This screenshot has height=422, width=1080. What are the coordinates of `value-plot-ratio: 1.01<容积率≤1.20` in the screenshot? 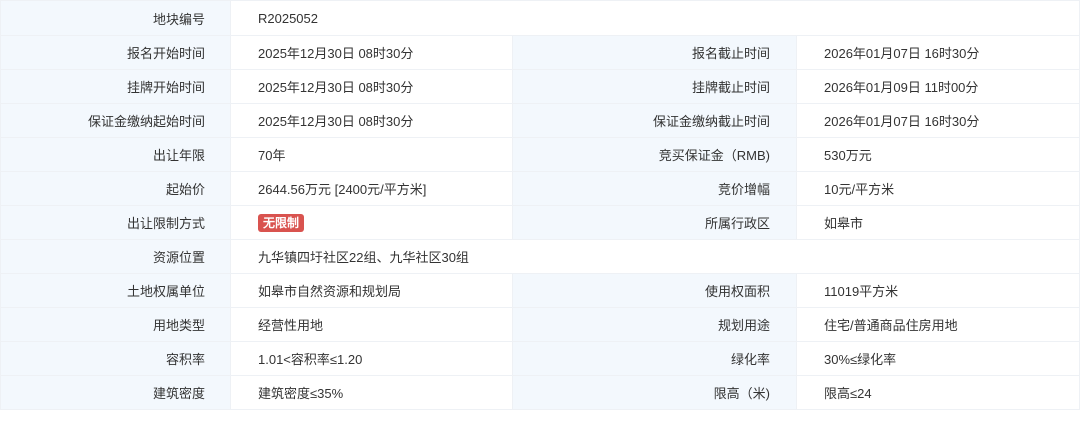 It's located at (371, 358).